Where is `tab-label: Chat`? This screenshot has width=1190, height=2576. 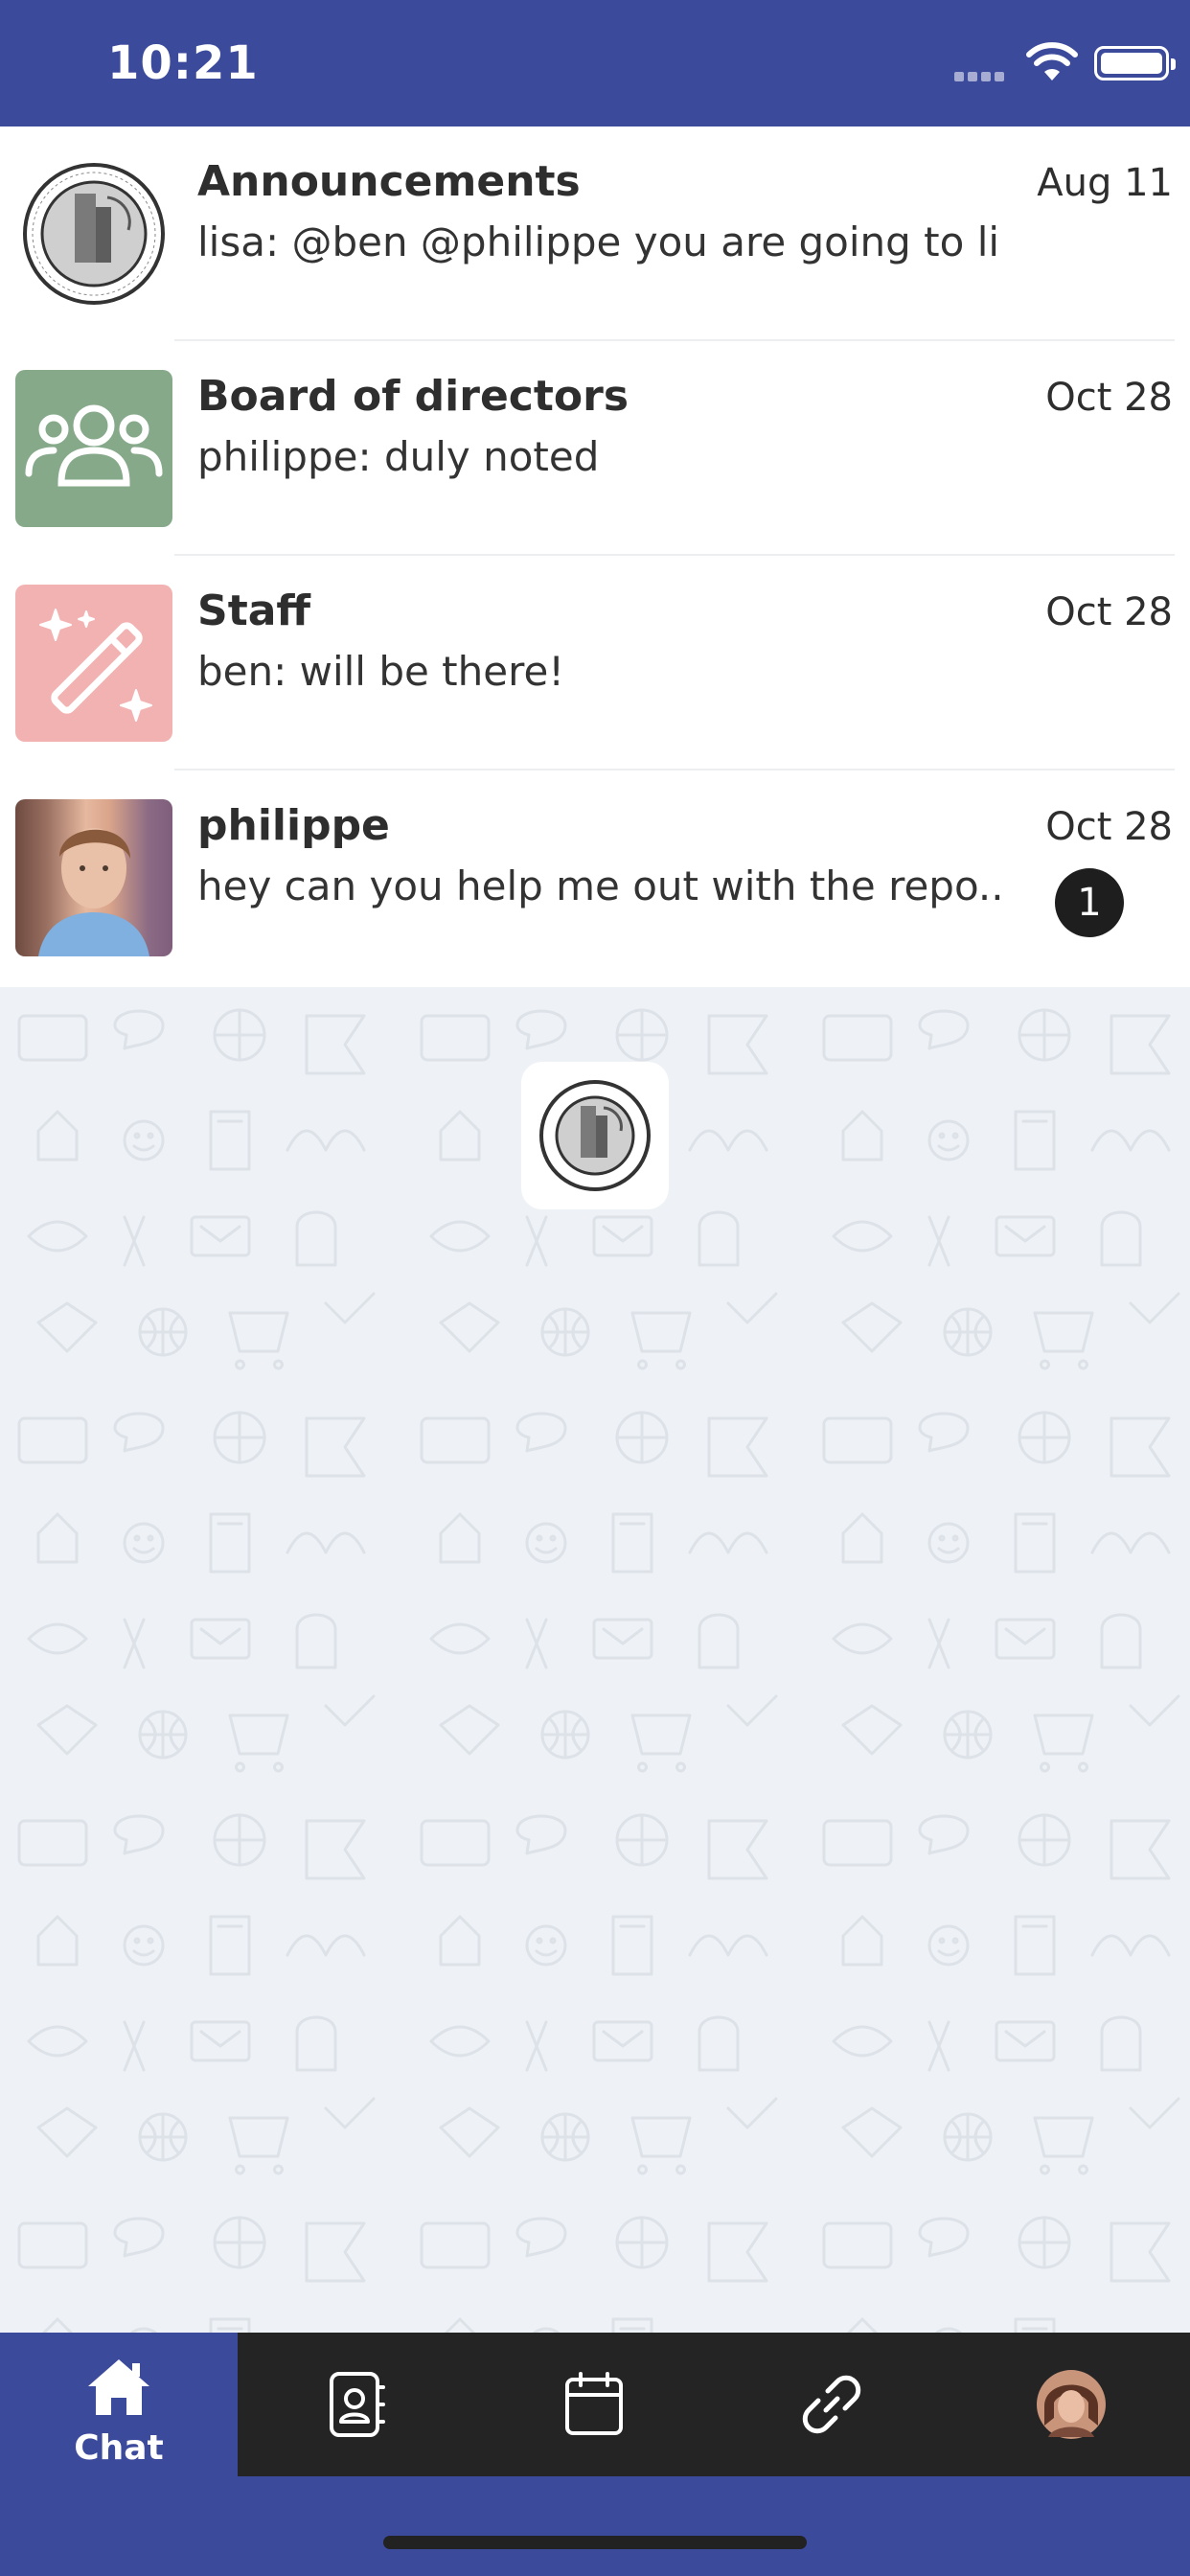 tab-label: Chat is located at coordinates (119, 2448).